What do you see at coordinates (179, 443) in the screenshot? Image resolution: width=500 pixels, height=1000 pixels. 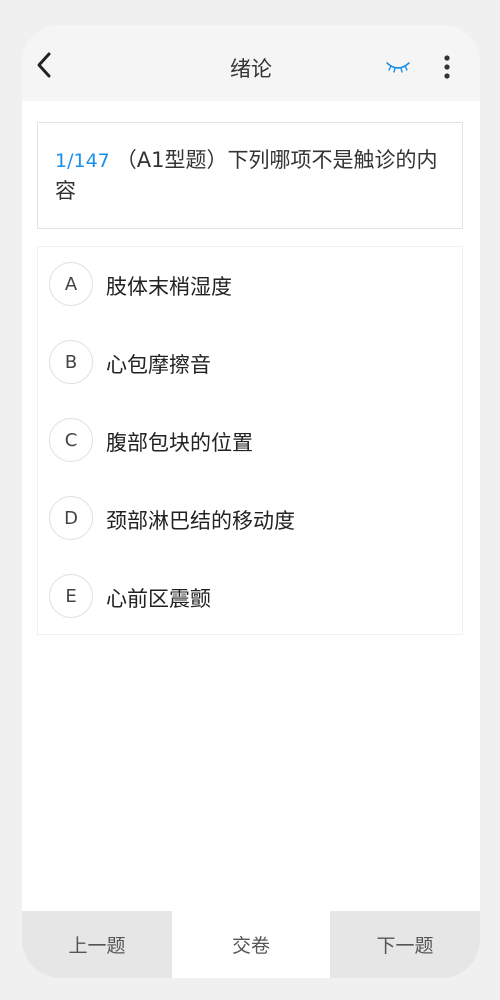 I see `option-text: 腹部包块的位置` at bounding box center [179, 443].